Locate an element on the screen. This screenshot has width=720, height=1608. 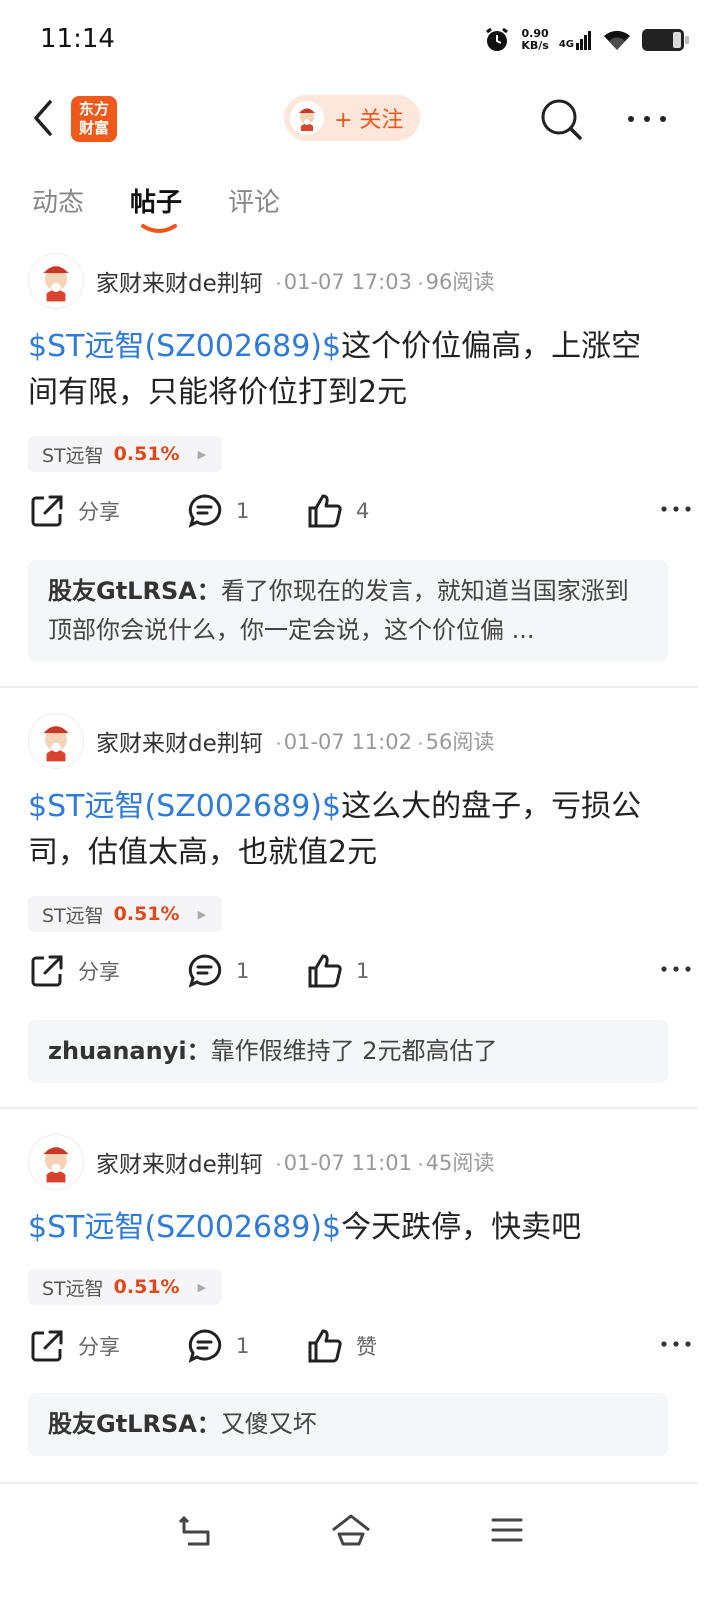
post-author-row: 家财来财de荆轲 01-07 11:02 56阅读 is located at coordinates (261, 741).